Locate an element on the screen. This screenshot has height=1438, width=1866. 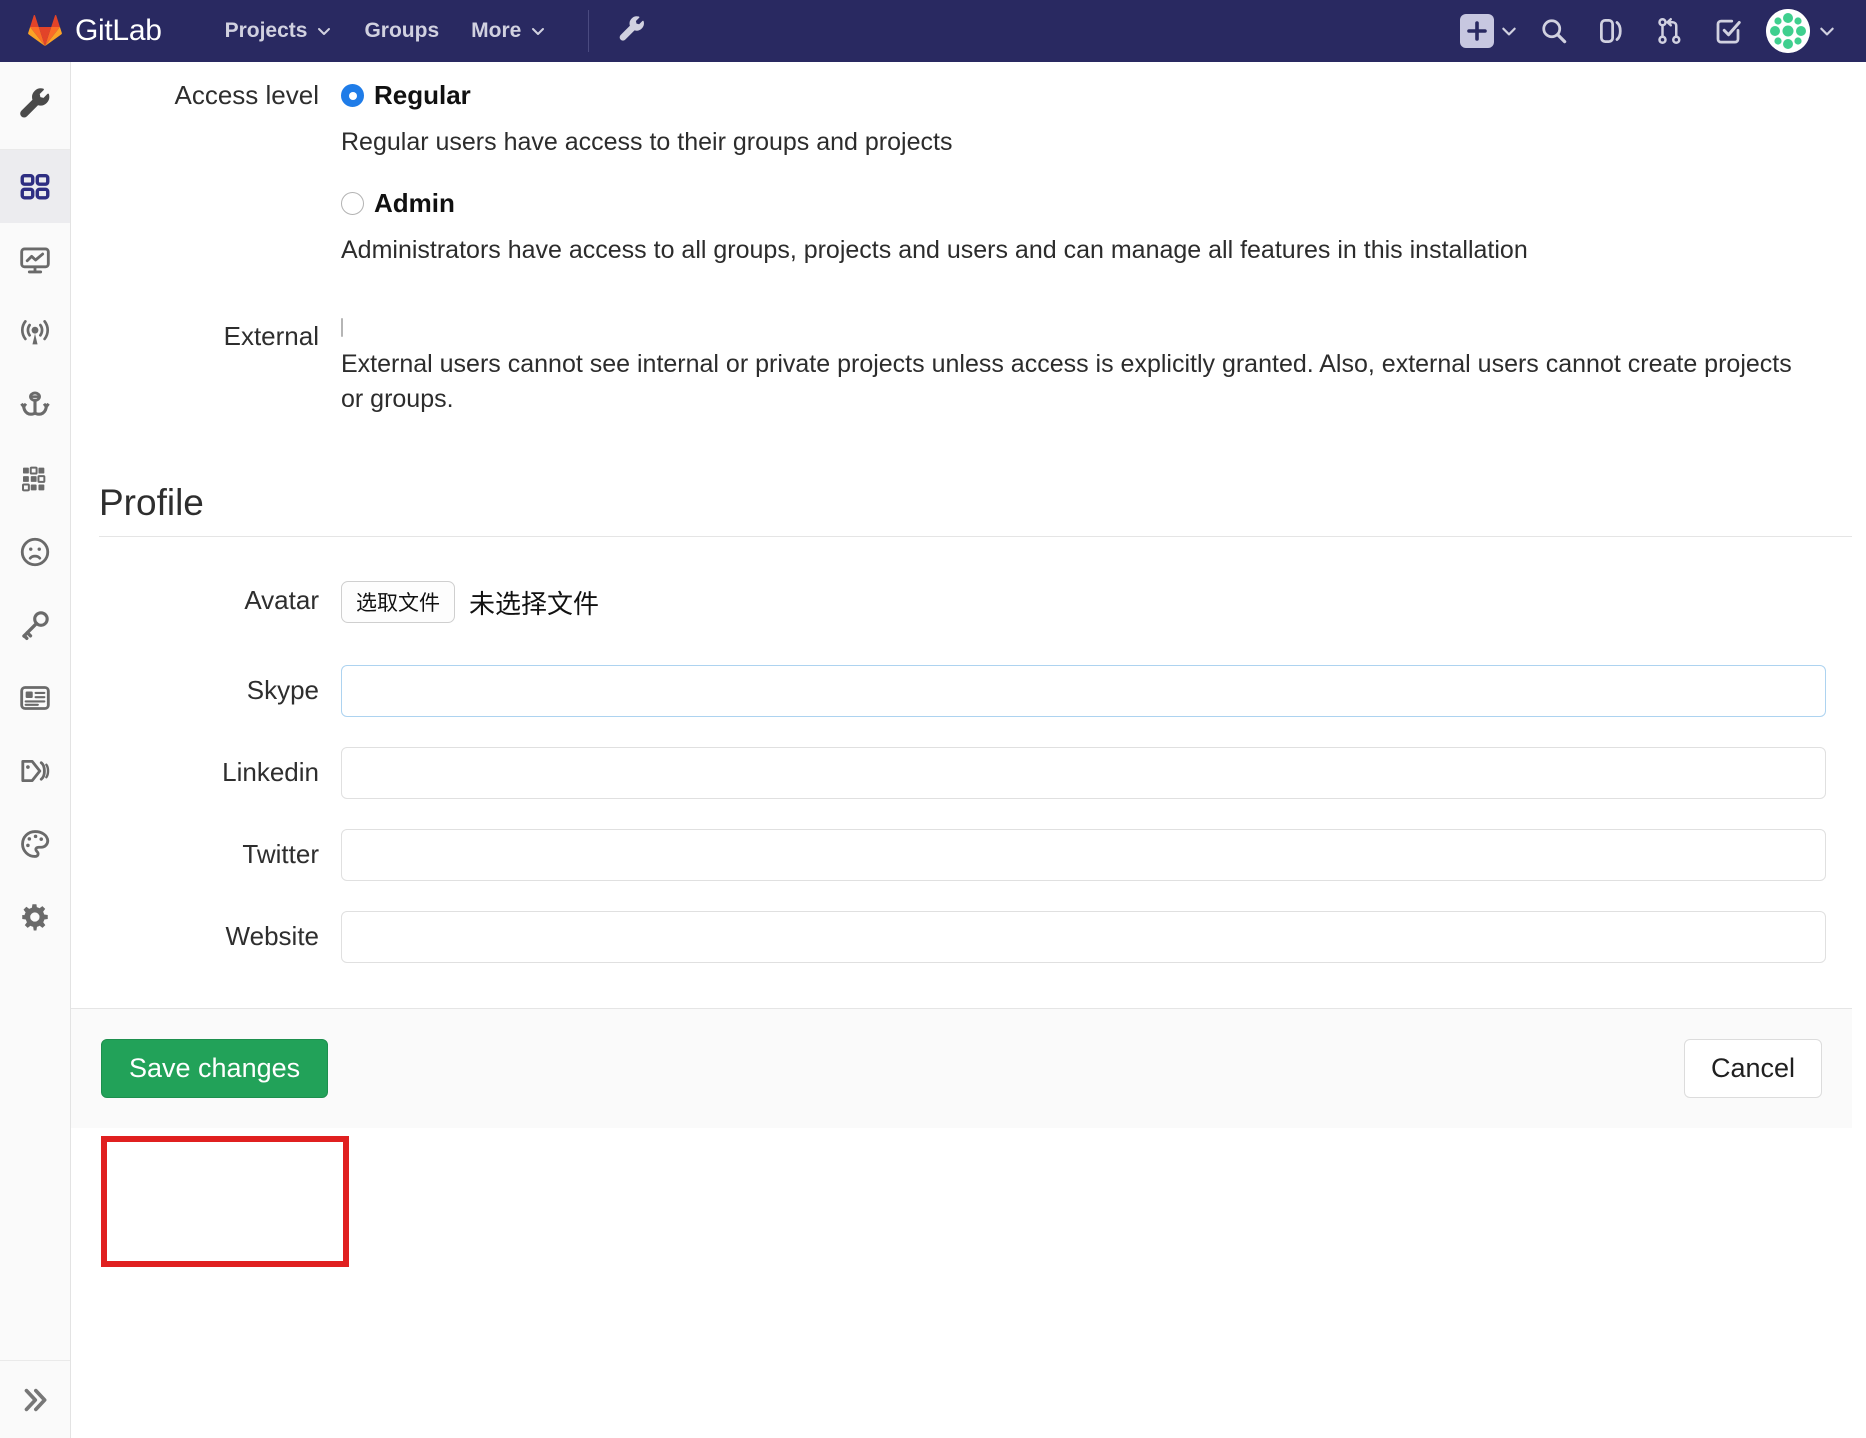
primary-nav: Projects Groups More is located at coordinates (399, 31).